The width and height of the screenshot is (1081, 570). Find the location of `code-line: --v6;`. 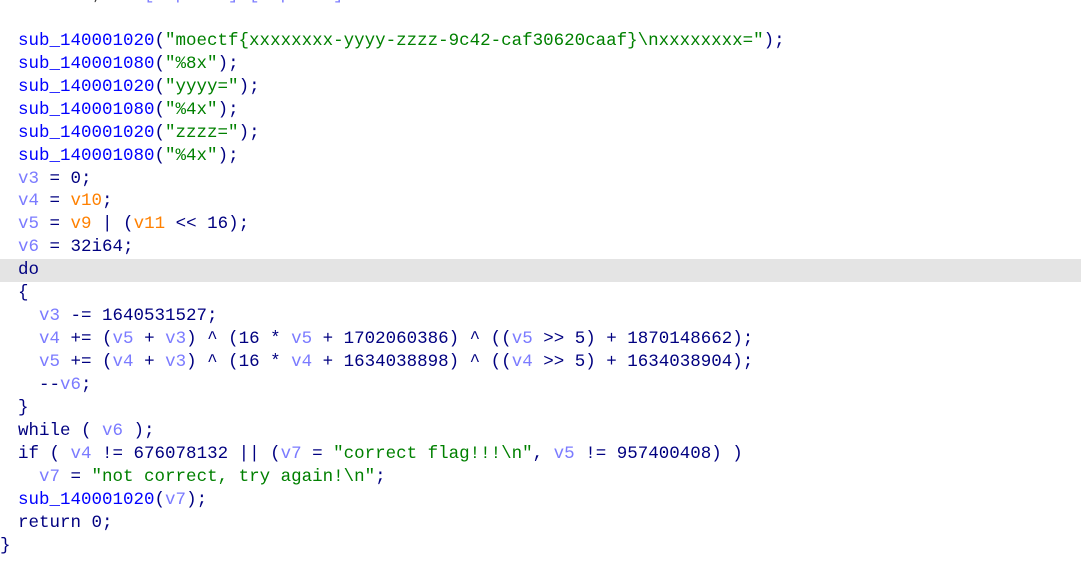

code-line: --v6; is located at coordinates (540, 385).